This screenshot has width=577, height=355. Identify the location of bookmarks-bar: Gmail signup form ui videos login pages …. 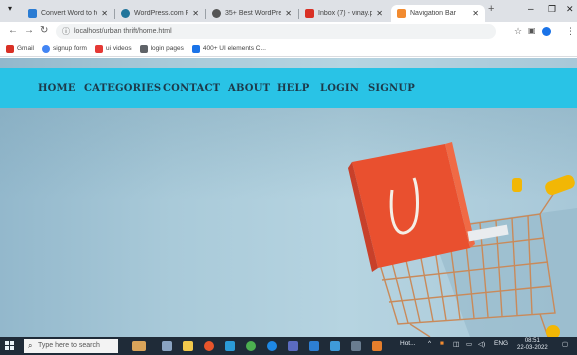
(288, 49).